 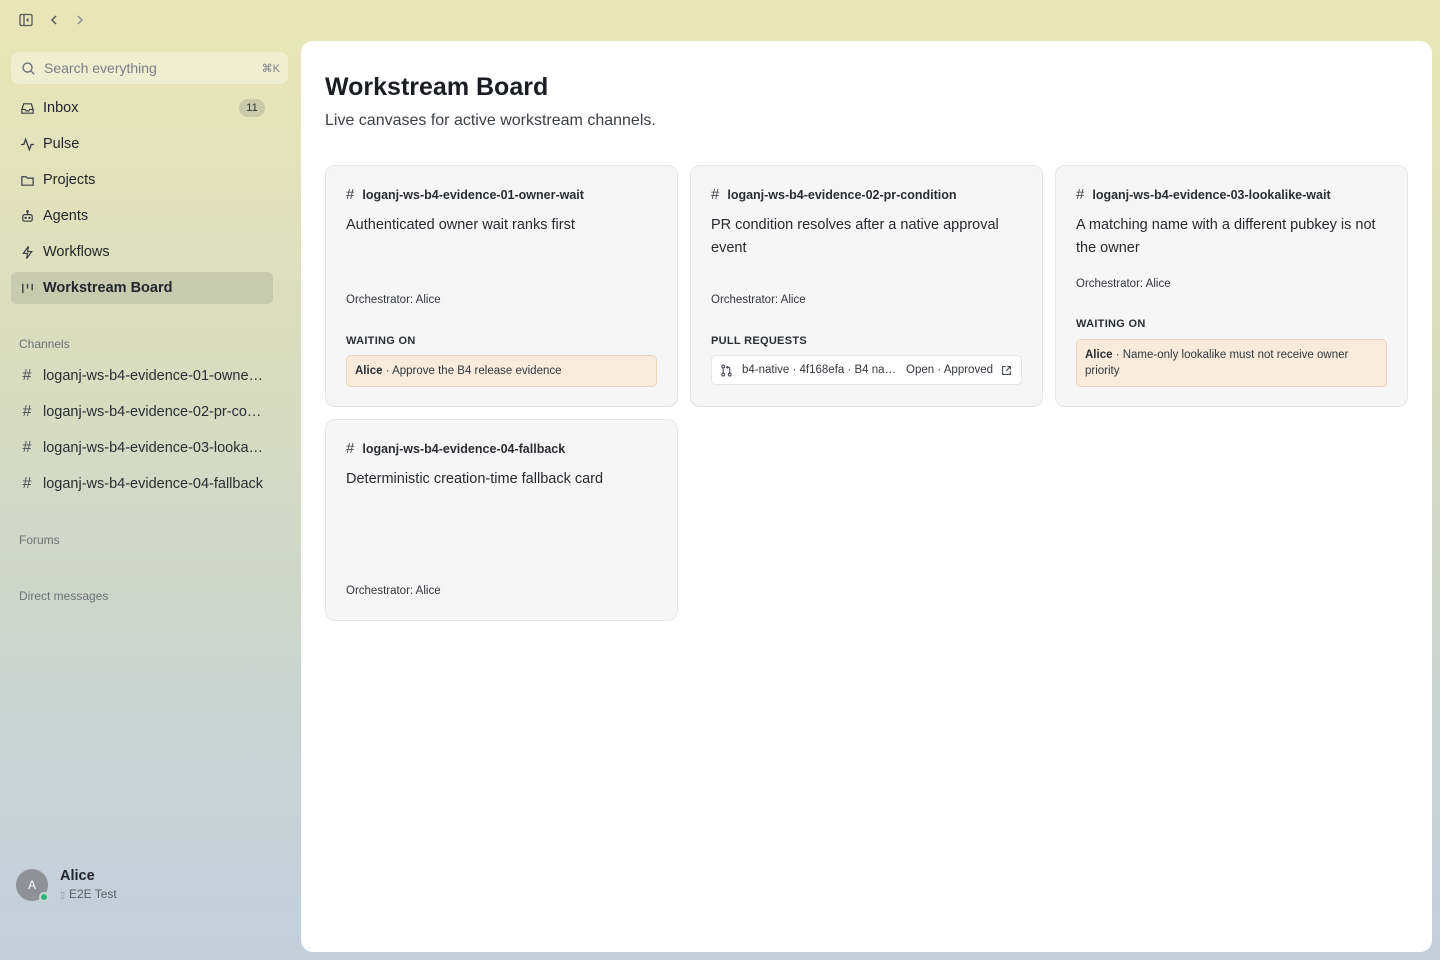 What do you see at coordinates (100, 68) in the screenshot?
I see `search-placeholder: Search everything` at bounding box center [100, 68].